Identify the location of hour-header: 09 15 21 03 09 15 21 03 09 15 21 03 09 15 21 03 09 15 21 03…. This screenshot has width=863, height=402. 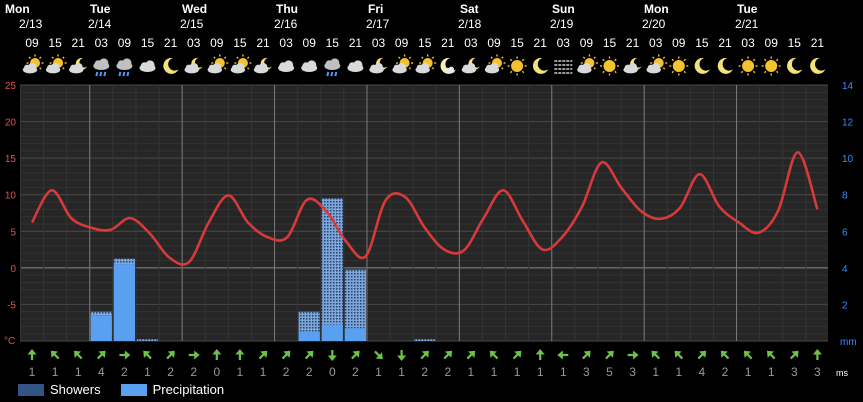
(424, 43).